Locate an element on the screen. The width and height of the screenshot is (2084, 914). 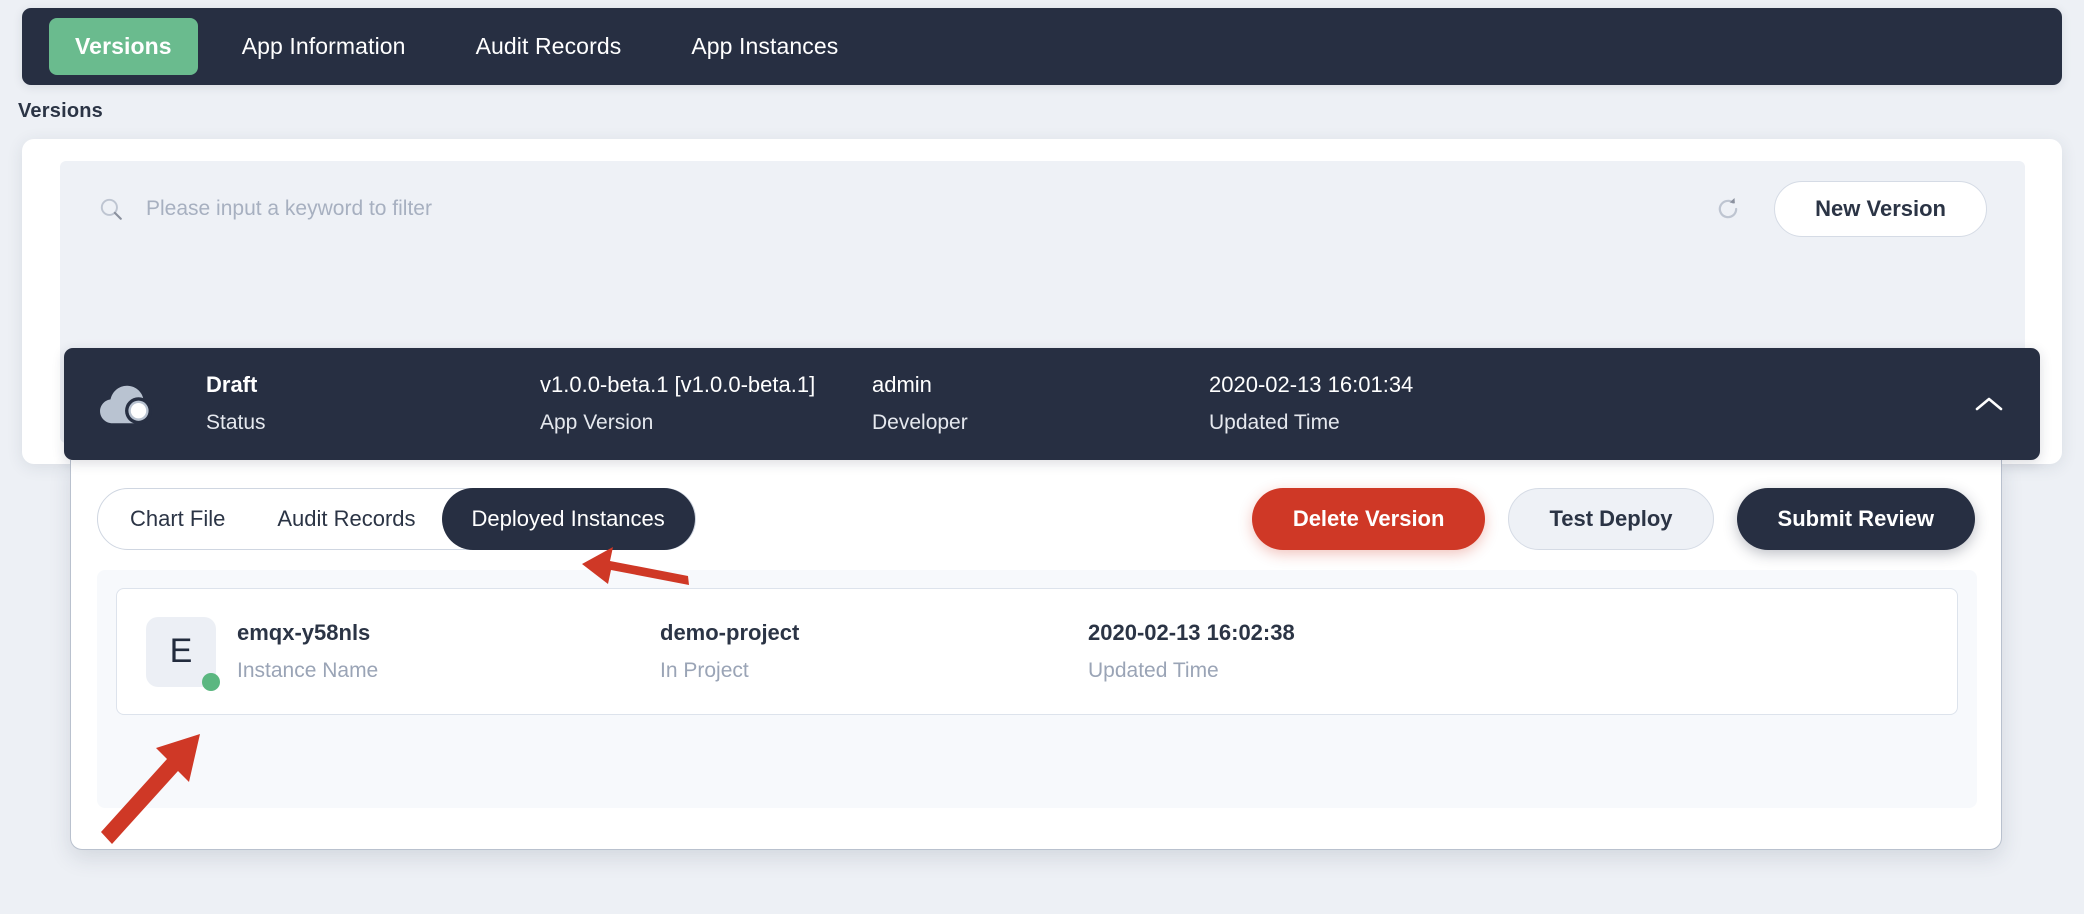
version-status-label: Status is located at coordinates (236, 422).